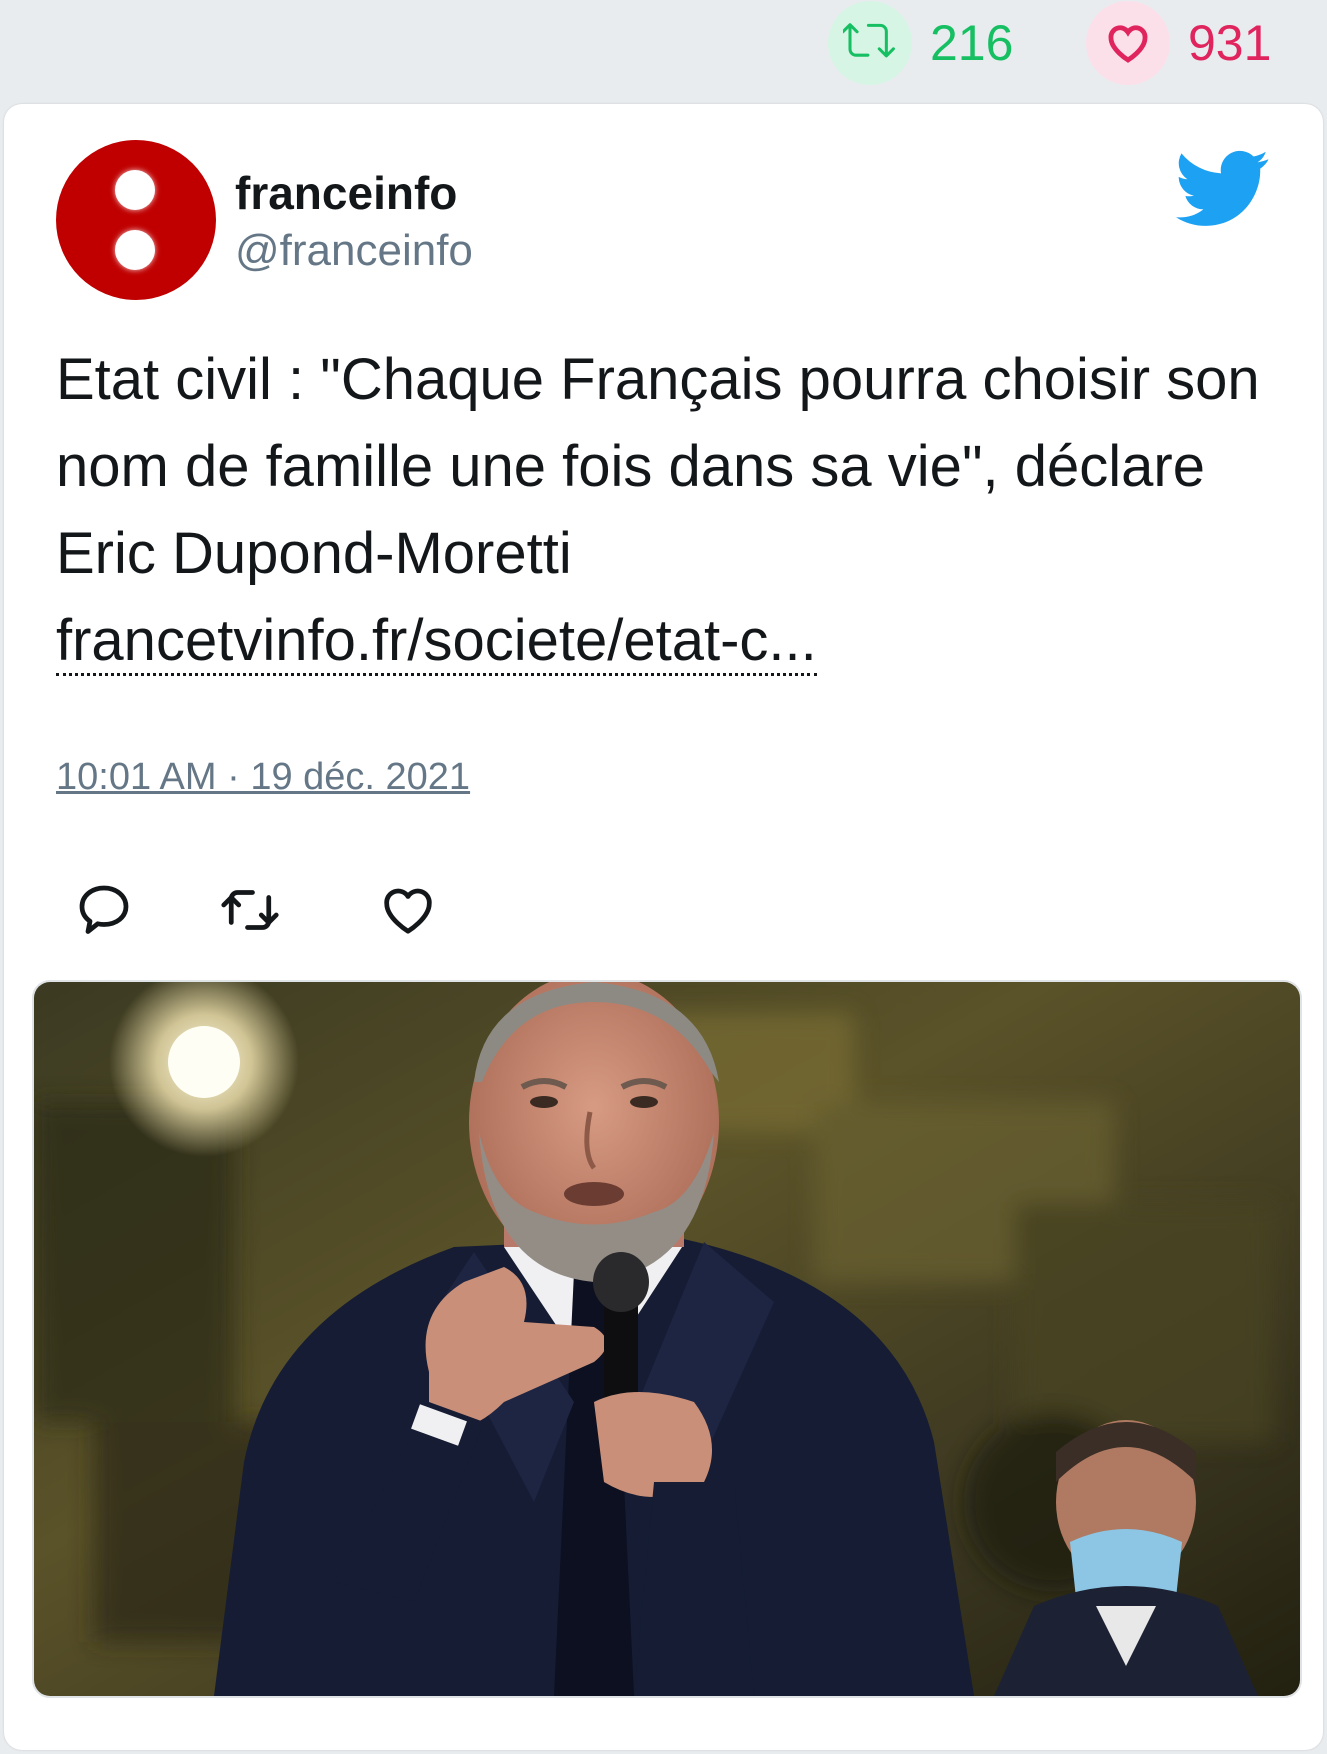 The height and width of the screenshot is (1754, 1327). Describe the element at coordinates (346, 193) in the screenshot. I see `author-name: franceinfo` at that location.